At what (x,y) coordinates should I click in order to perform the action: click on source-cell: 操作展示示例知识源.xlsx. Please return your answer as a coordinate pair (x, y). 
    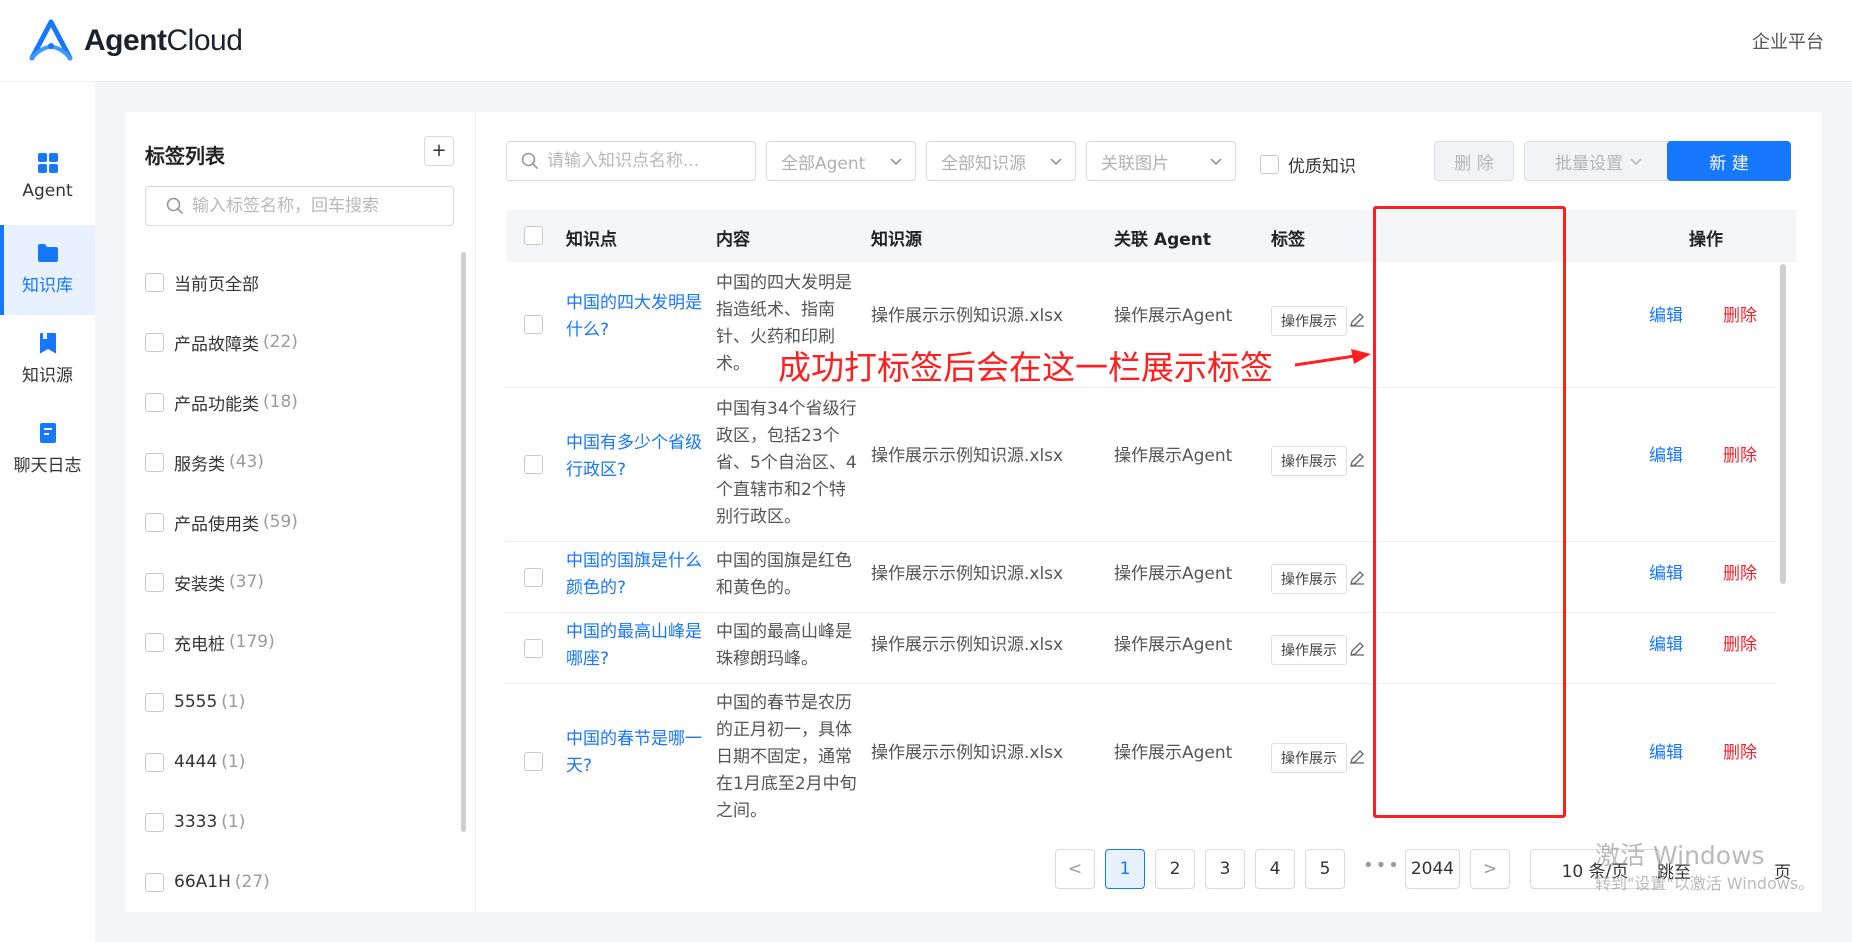
    Looking at the image, I should click on (967, 574).